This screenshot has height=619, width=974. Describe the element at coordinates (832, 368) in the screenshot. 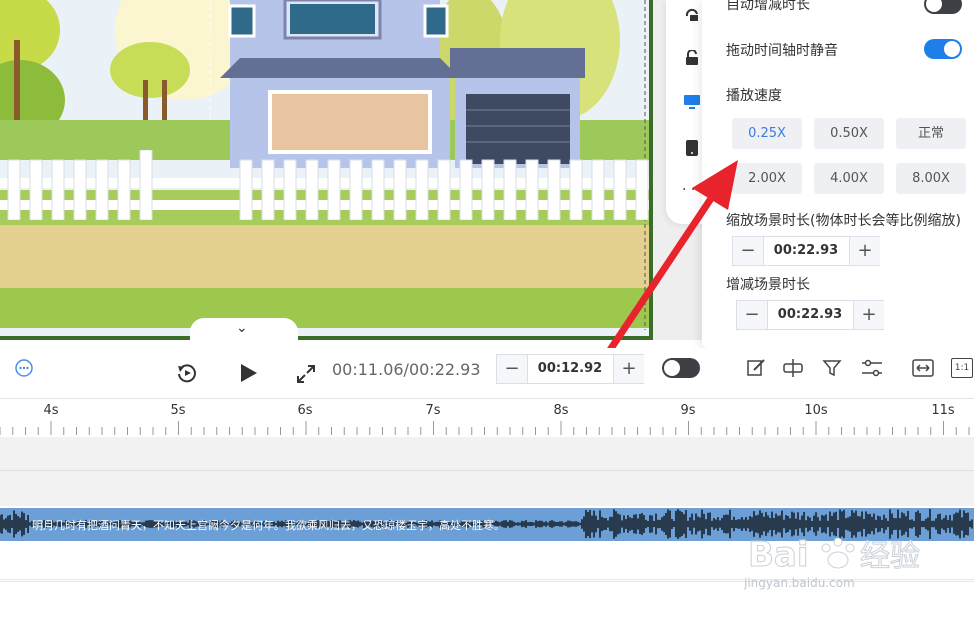

I see `filter-icon` at that location.